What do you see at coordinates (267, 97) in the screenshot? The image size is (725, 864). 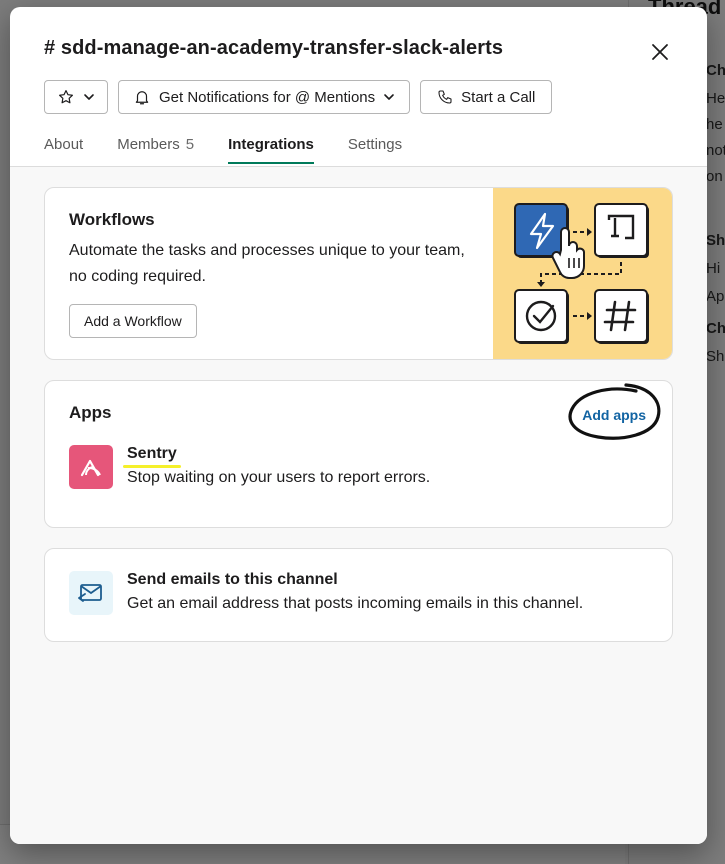 I see `notifications-label: Get Notifications for @ Mentions` at bounding box center [267, 97].